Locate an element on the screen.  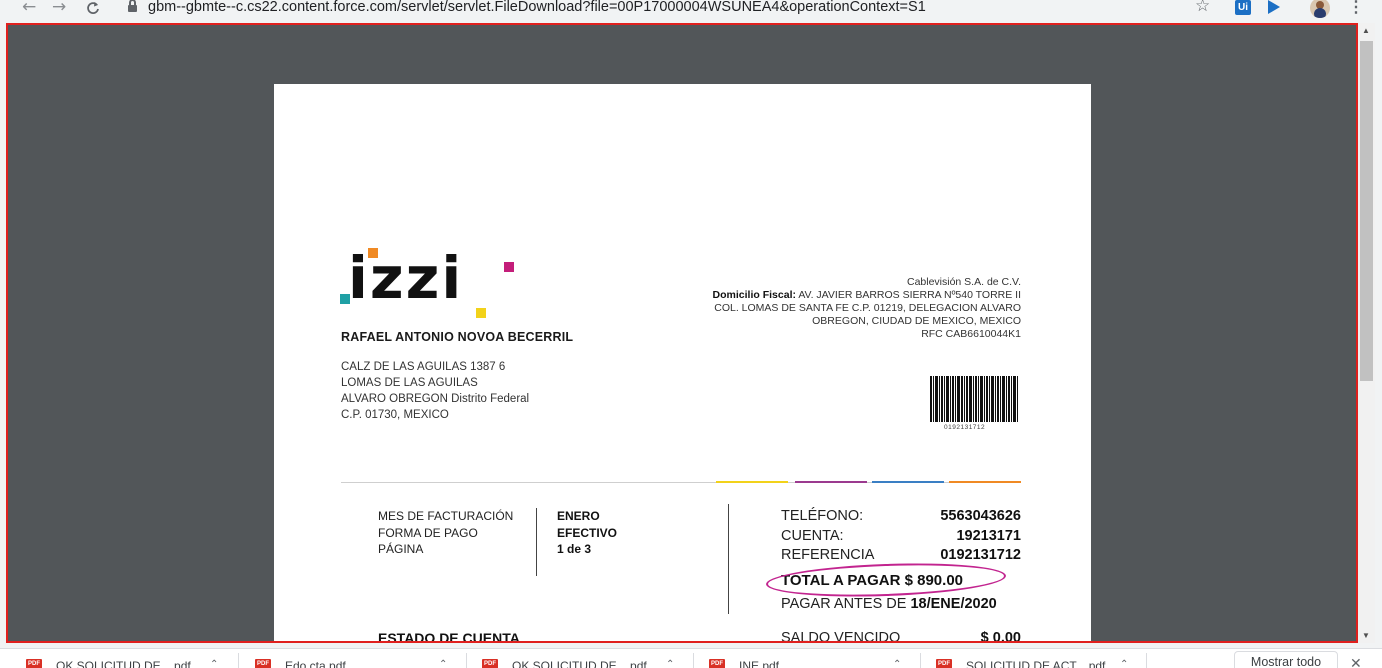
payment-method-value: EFECTIVO is located at coordinates (587, 532).